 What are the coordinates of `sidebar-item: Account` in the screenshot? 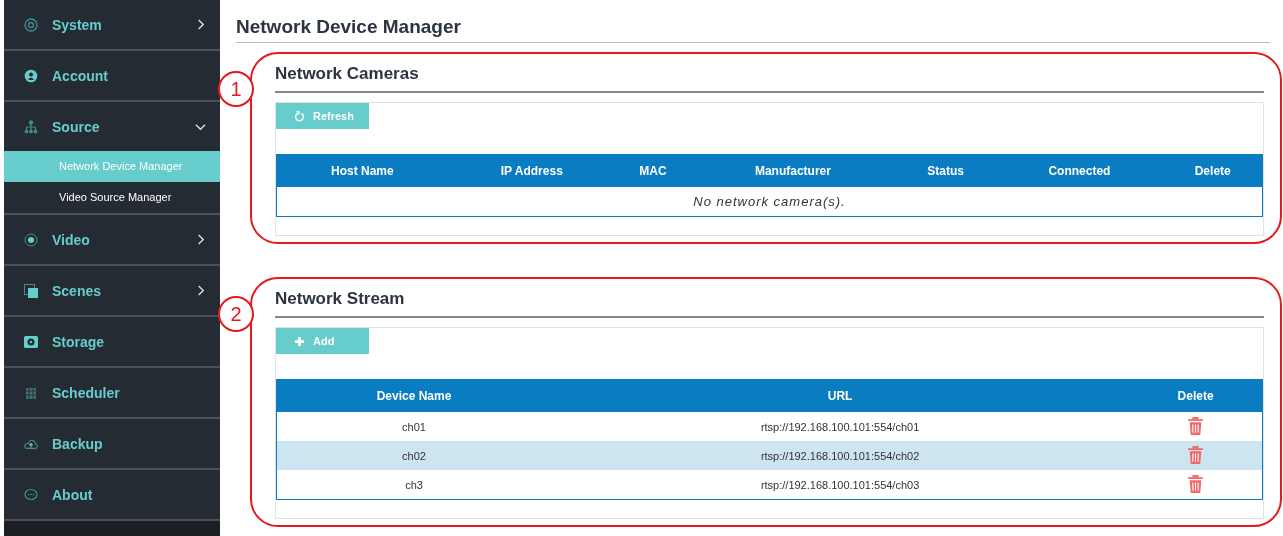 It's located at (112, 75).